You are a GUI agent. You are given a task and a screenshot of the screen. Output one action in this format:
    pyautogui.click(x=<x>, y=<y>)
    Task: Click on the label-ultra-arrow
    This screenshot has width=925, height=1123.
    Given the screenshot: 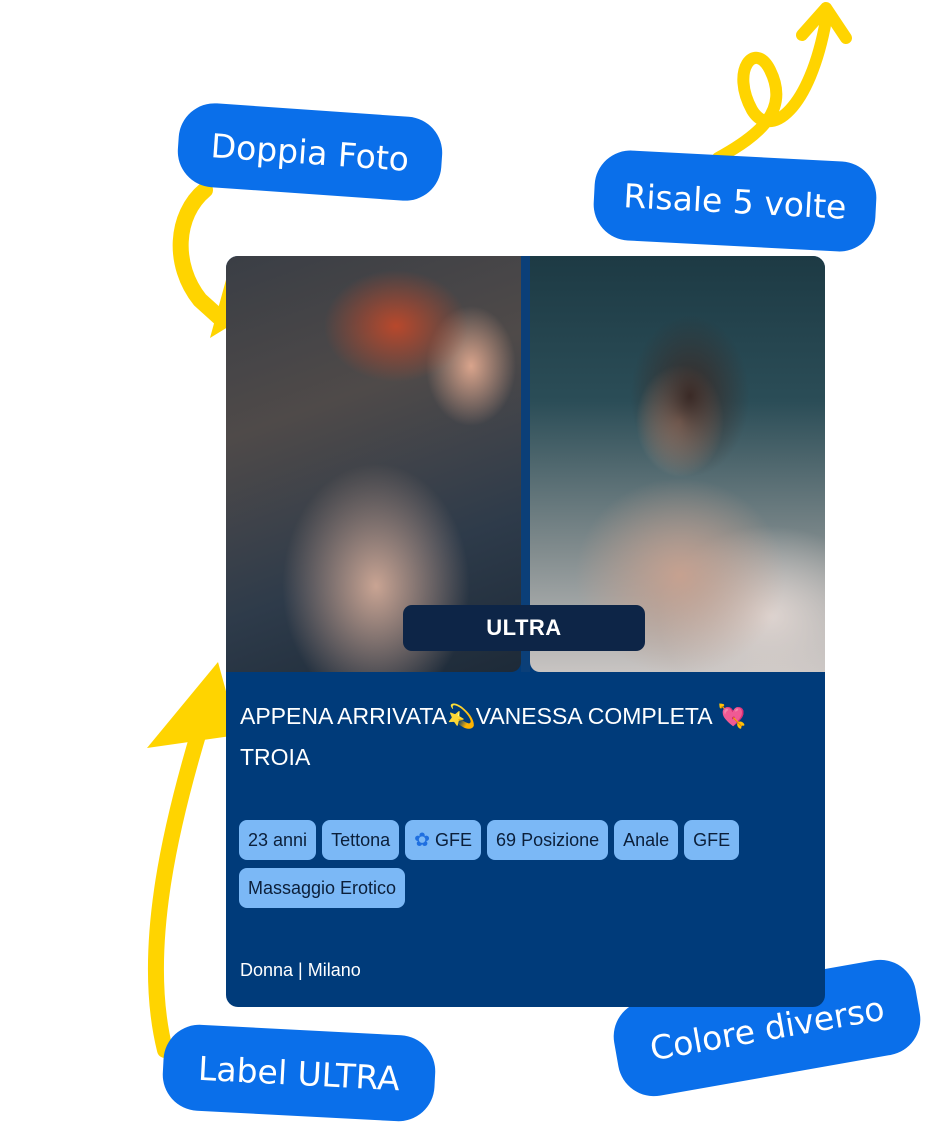 What is the action you would take?
    pyautogui.click(x=183, y=870)
    